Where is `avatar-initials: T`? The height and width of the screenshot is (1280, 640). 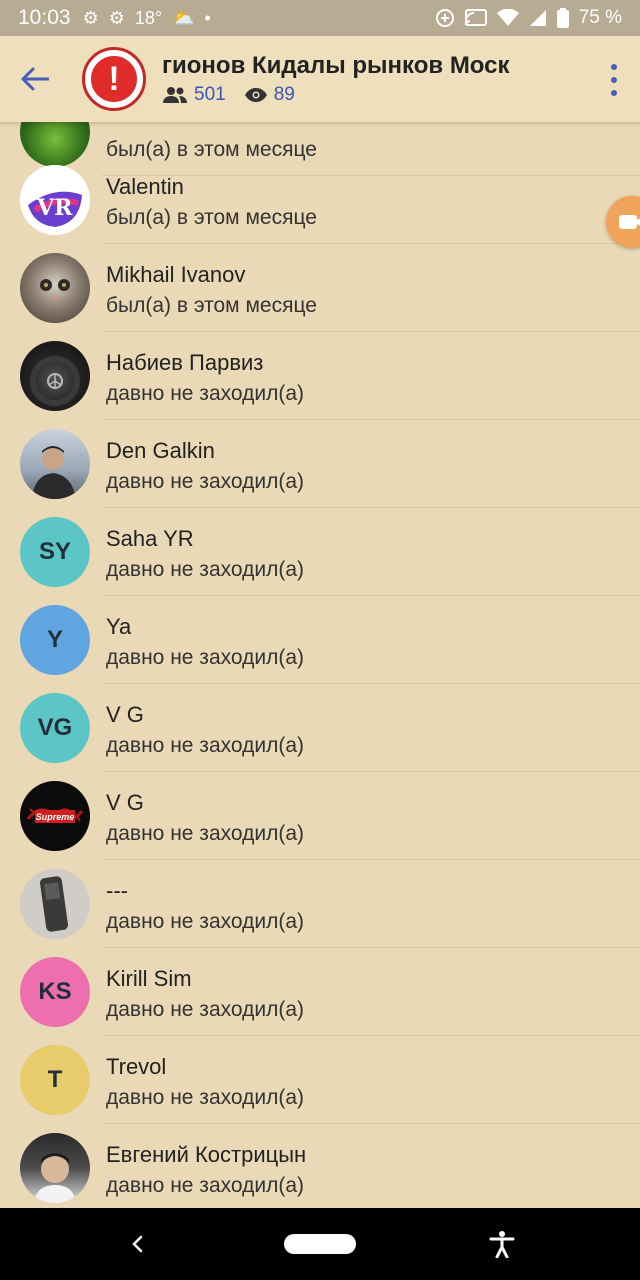 avatar-initials: T is located at coordinates (55, 1080).